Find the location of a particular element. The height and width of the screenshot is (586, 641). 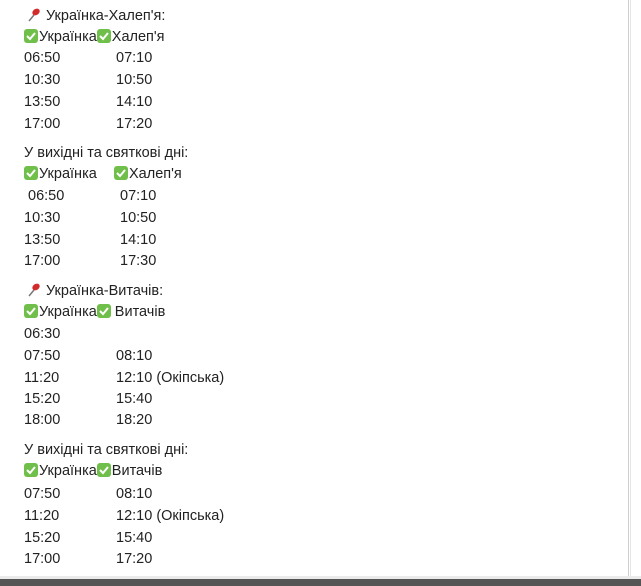

column-headers: Халеп'я is located at coordinates (148, 174).